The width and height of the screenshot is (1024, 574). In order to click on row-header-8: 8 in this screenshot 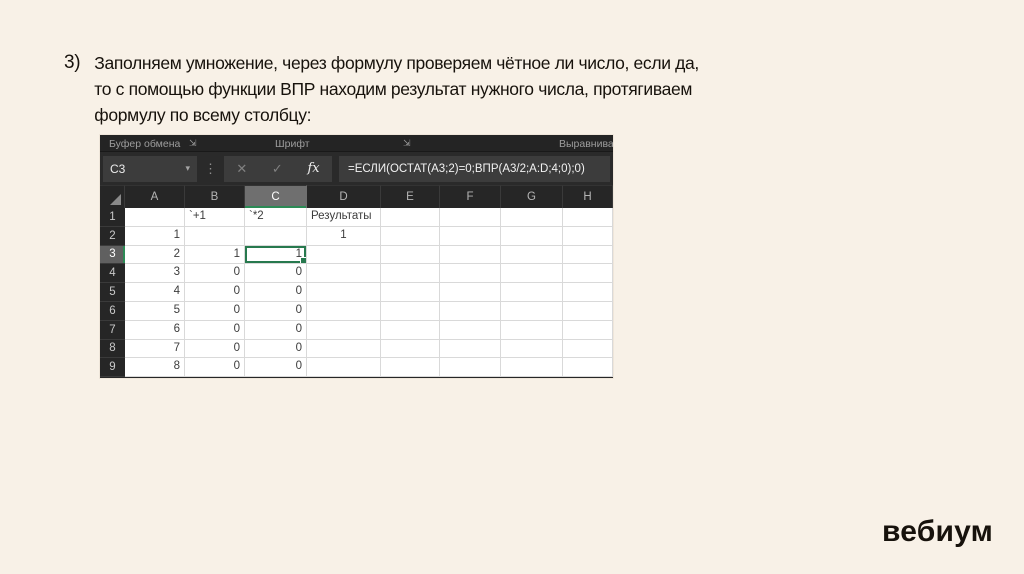, I will do `click(112, 349)`.